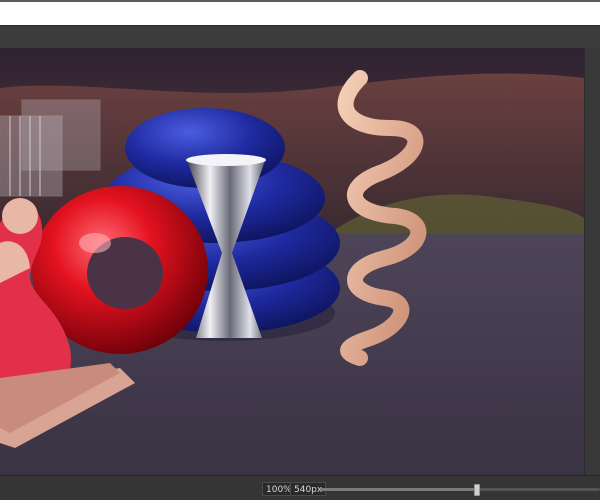  What do you see at coordinates (300, 13) in the screenshot?
I see `top-window-bar` at bounding box center [300, 13].